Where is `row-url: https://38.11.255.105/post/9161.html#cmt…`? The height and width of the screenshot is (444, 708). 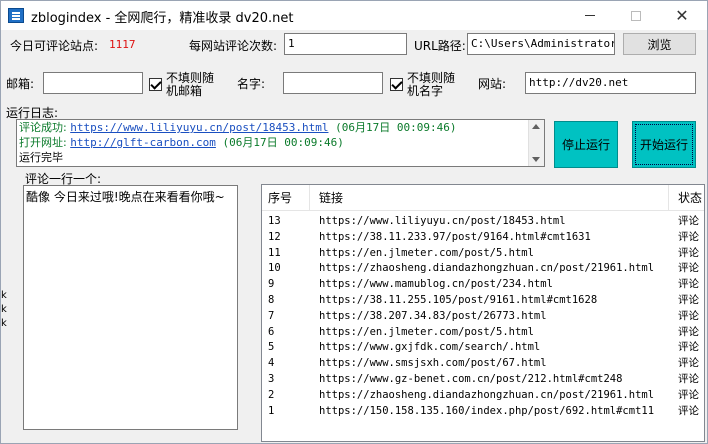
row-url: https://38.11.255.105/post/9161.html#cmt… is located at coordinates (458, 300).